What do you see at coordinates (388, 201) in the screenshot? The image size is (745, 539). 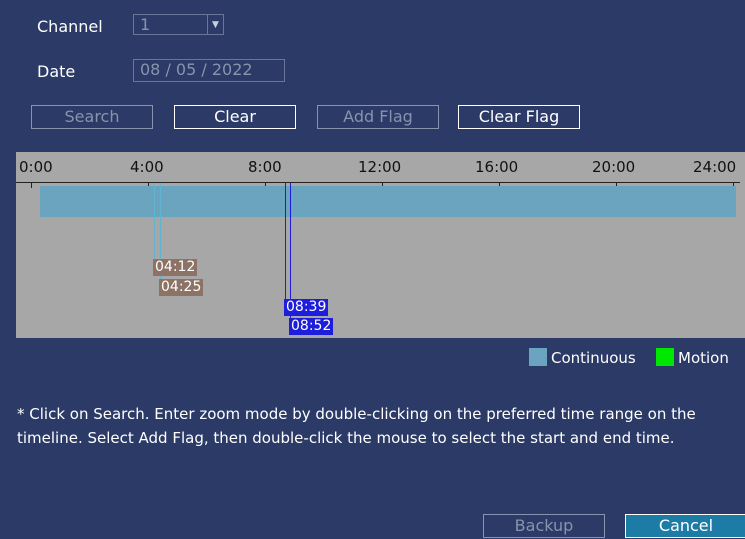 I see `continuous-recording-bar` at bounding box center [388, 201].